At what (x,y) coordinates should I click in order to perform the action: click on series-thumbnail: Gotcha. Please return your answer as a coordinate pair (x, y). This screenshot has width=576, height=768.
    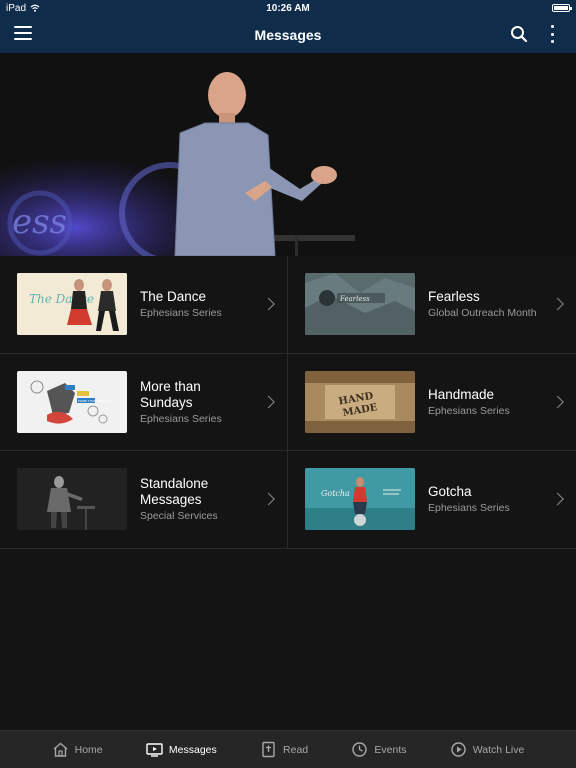
    Looking at the image, I should click on (360, 499).